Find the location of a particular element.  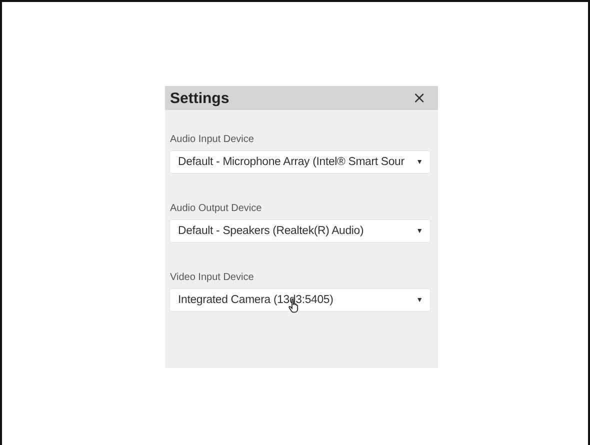

field-label: Audio Output Device is located at coordinates (216, 208).